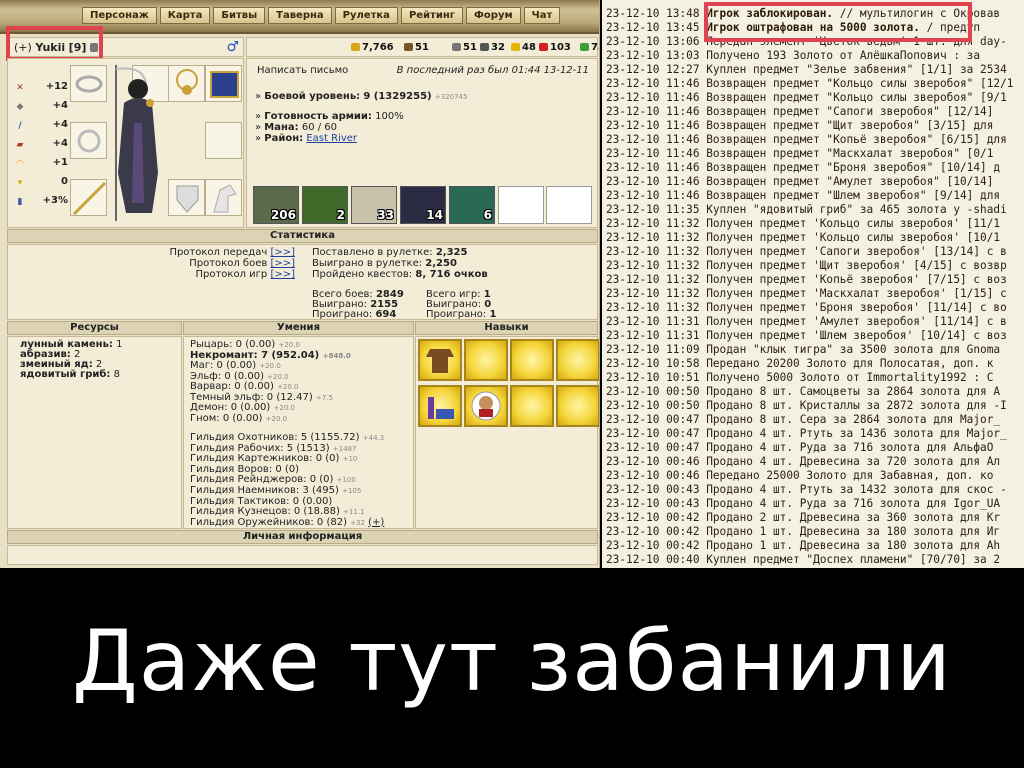  I want to click on log-timestamp: 23-12-10 00:47, so click(653, 447).